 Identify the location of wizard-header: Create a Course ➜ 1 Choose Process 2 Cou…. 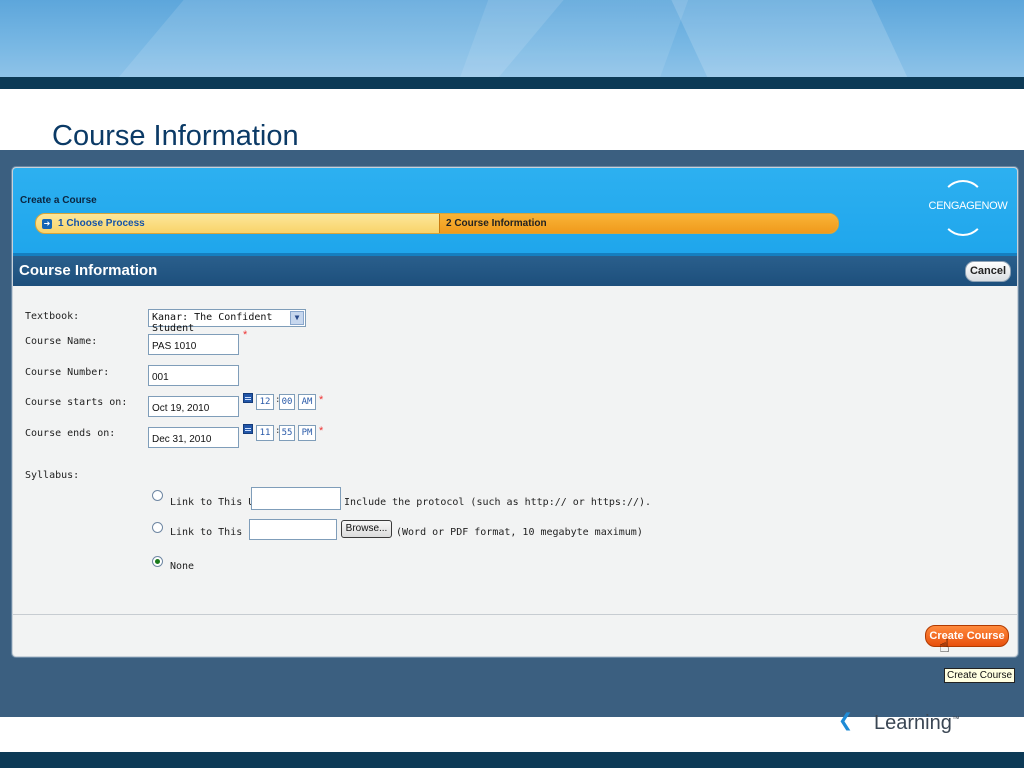
(515, 212).